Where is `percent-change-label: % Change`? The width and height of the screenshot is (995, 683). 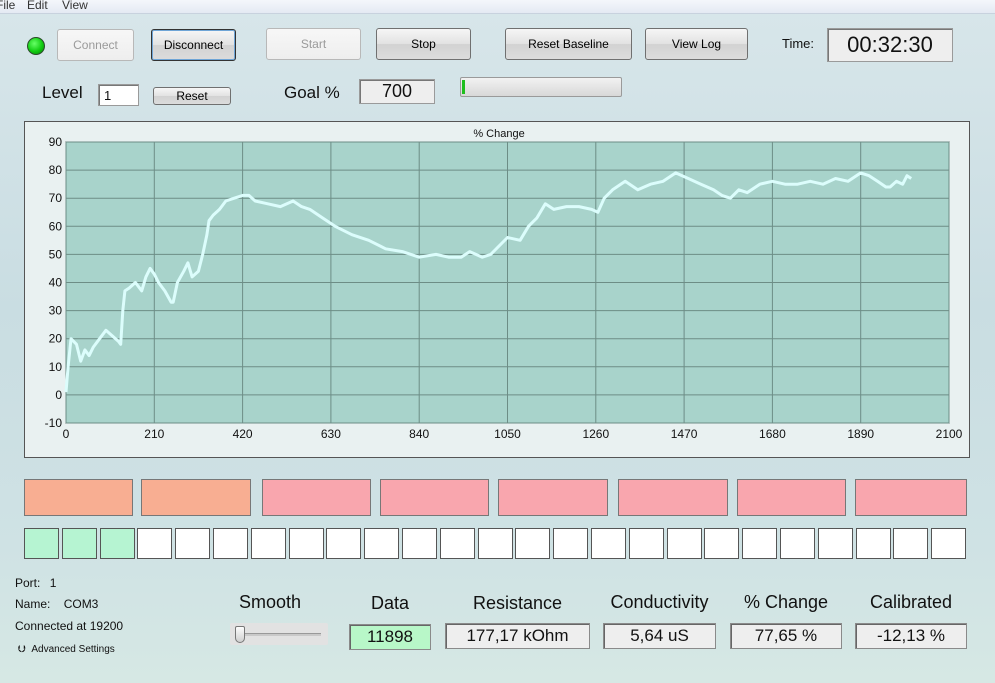
percent-change-label: % Change is located at coordinates (786, 602).